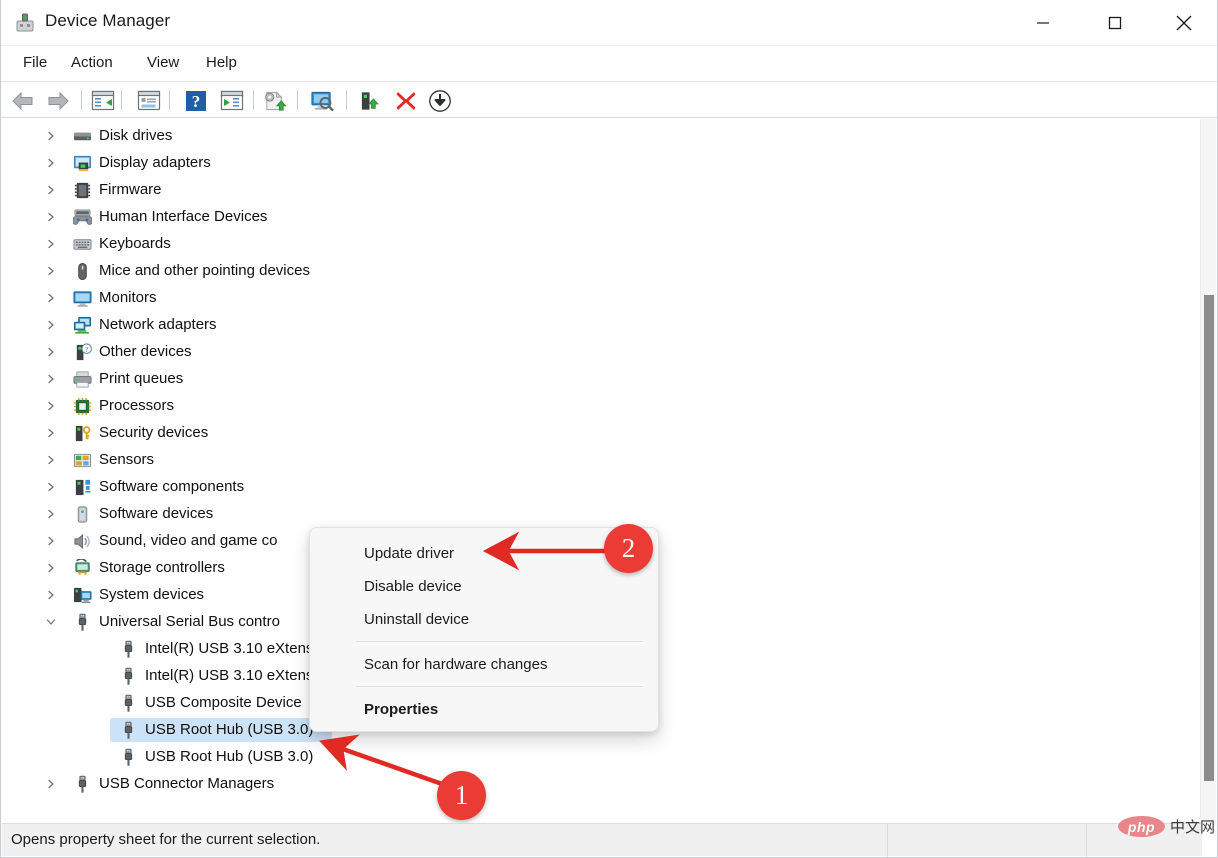  I want to click on tree-row: Security devices, so click(594, 433).